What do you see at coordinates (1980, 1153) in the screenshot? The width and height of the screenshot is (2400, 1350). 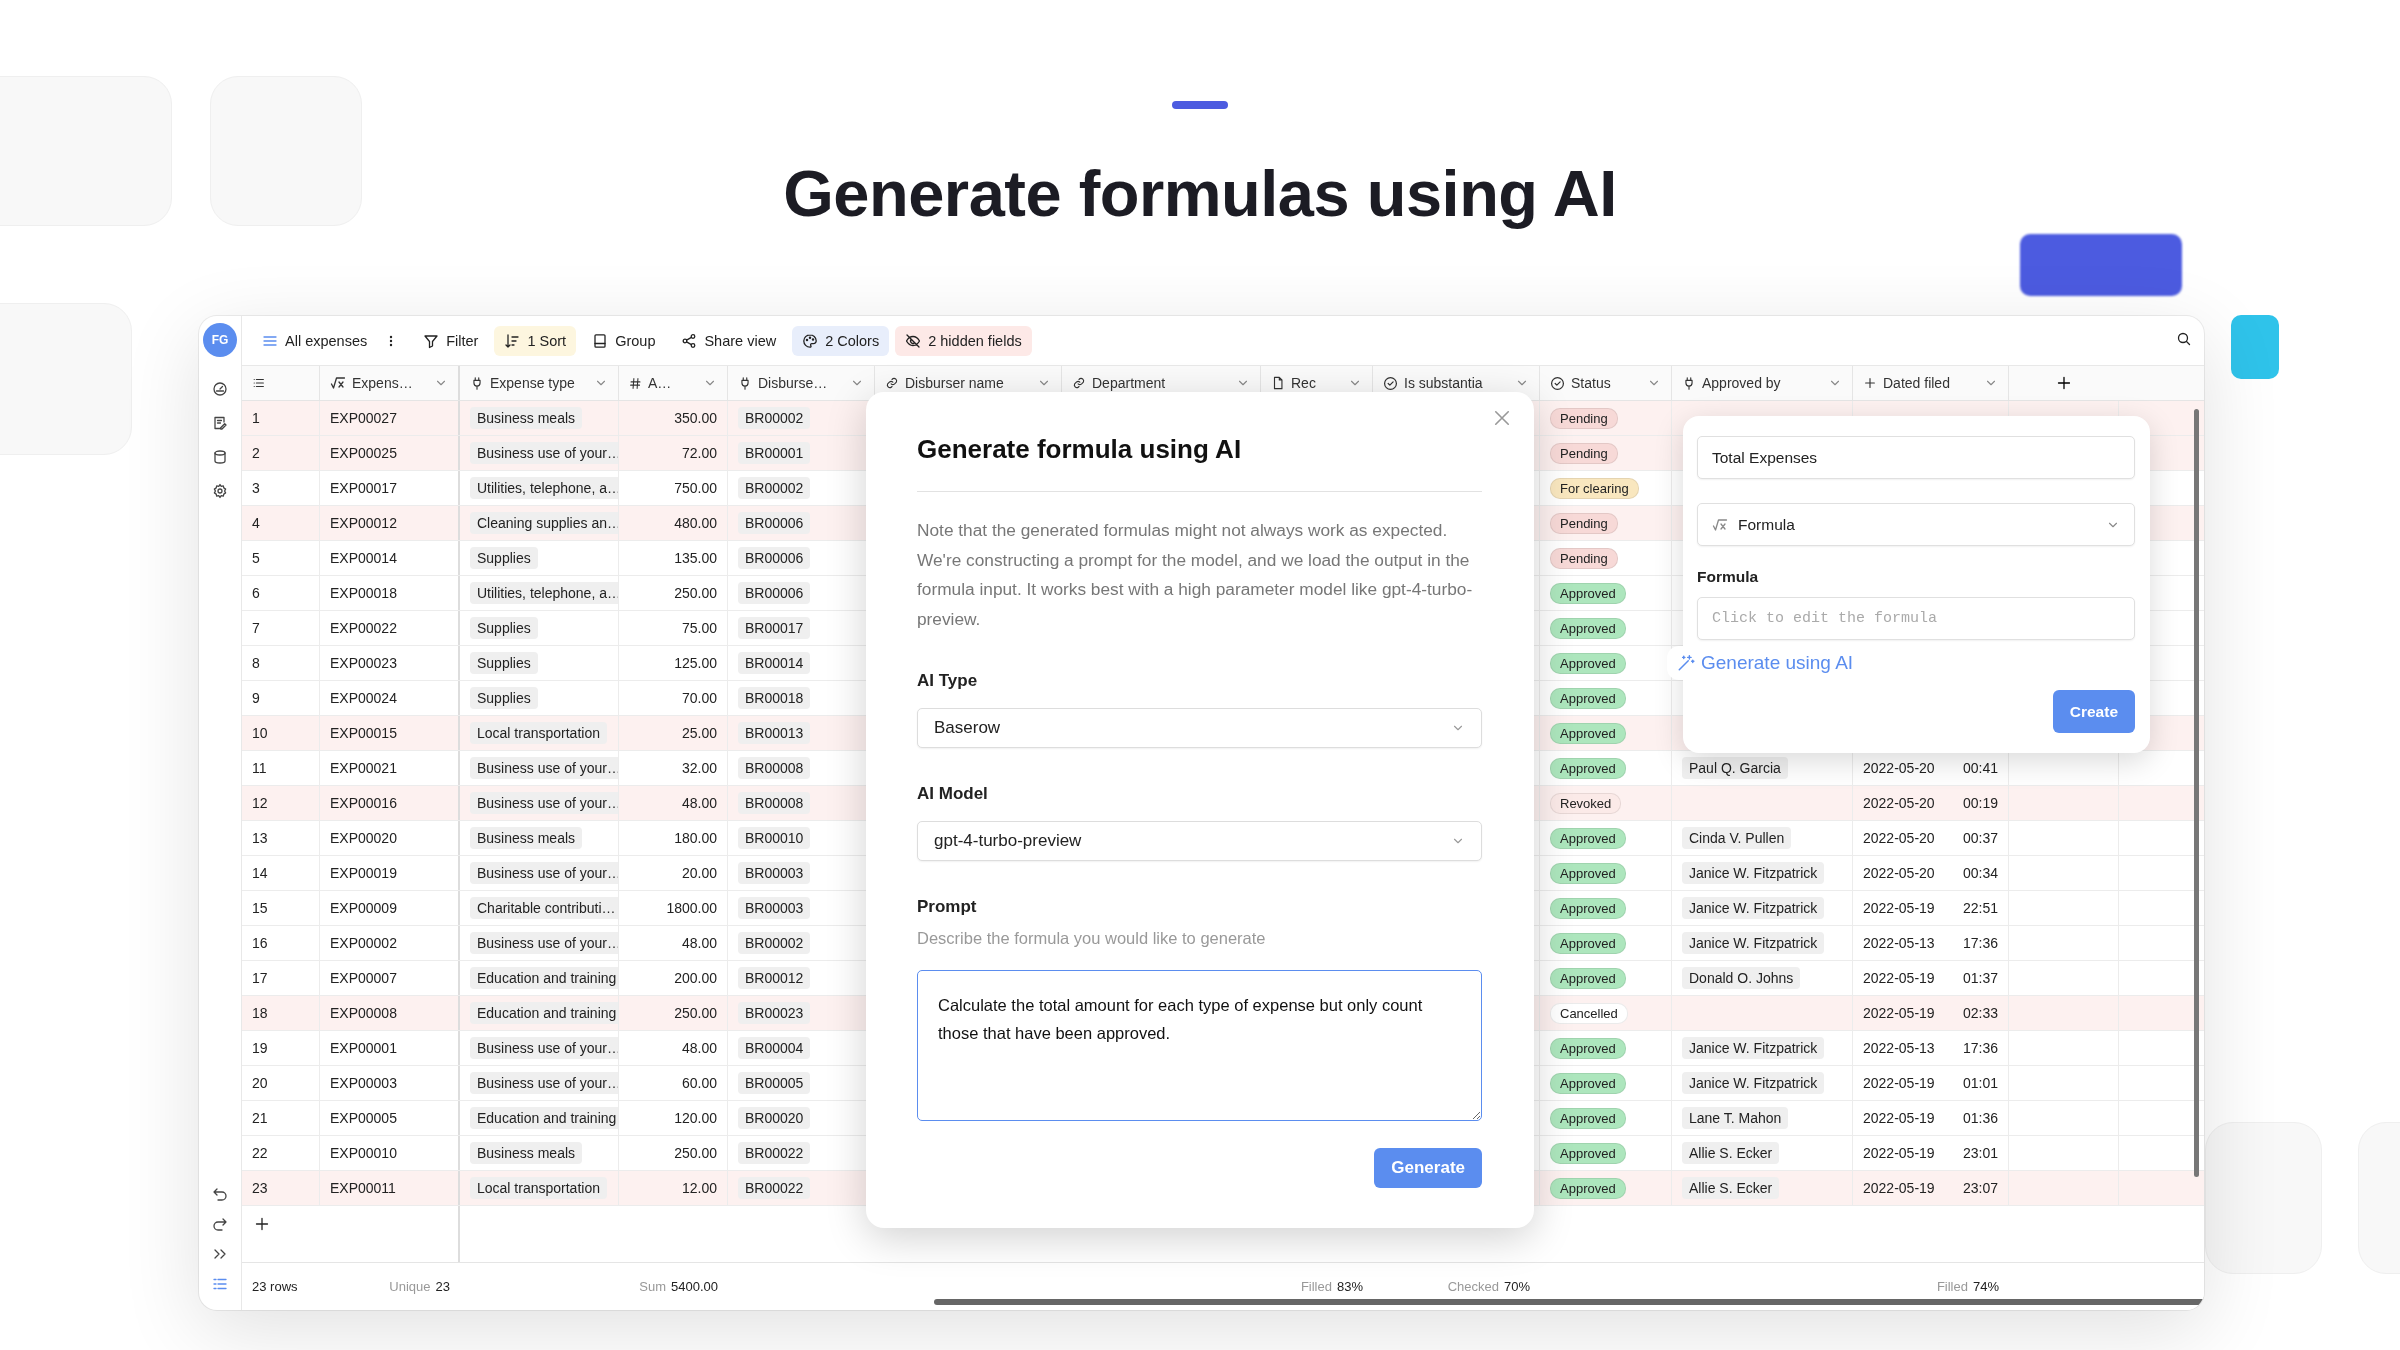 I see `time-text: 23:01` at bounding box center [1980, 1153].